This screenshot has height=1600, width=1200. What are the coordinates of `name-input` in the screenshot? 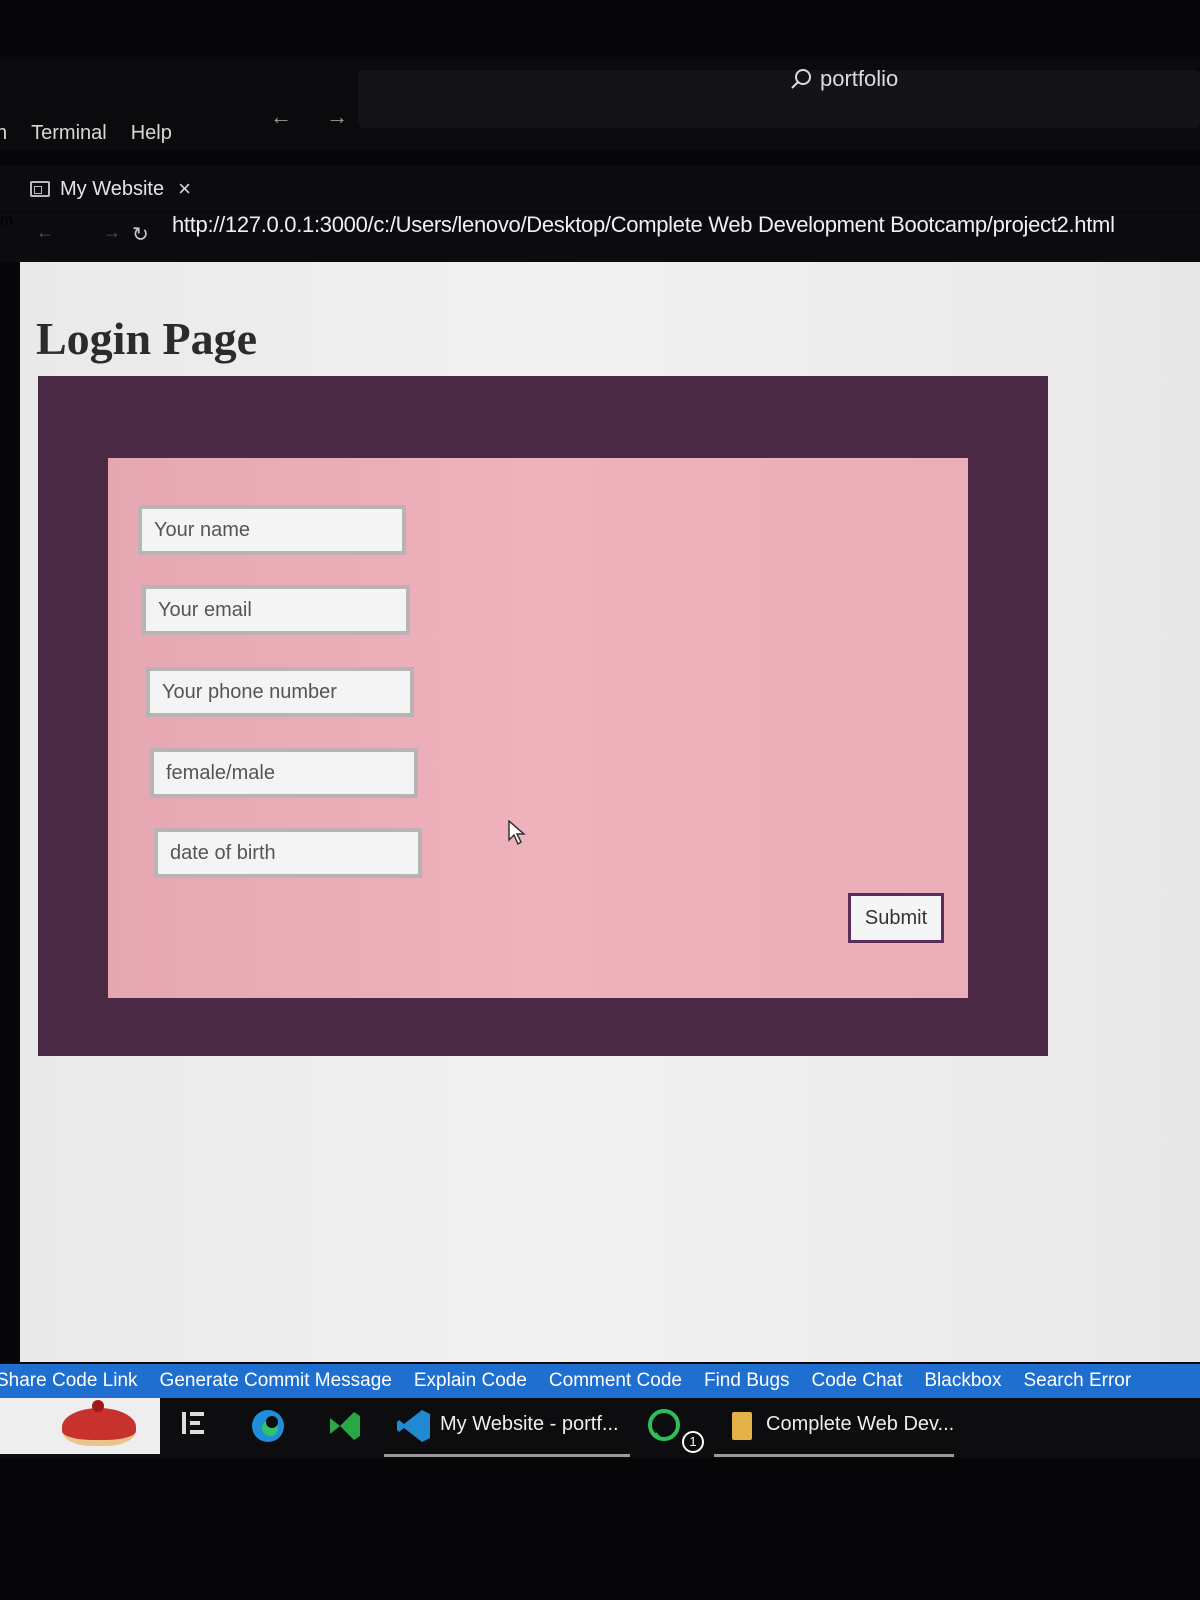 It's located at (272, 530).